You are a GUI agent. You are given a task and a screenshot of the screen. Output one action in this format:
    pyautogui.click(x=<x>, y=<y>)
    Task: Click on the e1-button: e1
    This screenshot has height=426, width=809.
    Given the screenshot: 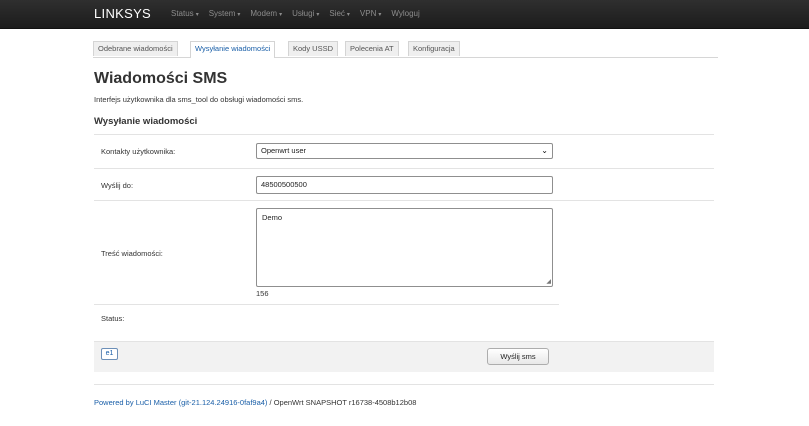 What is the action you would take?
    pyautogui.click(x=109, y=354)
    